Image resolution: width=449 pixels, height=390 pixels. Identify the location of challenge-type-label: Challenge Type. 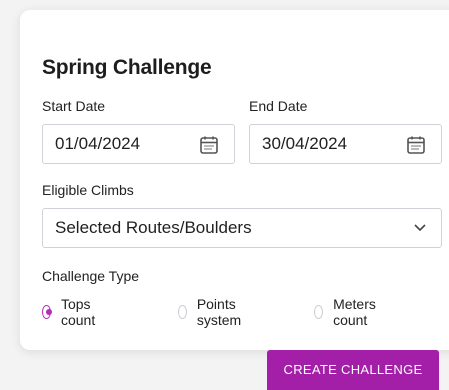
(91, 276).